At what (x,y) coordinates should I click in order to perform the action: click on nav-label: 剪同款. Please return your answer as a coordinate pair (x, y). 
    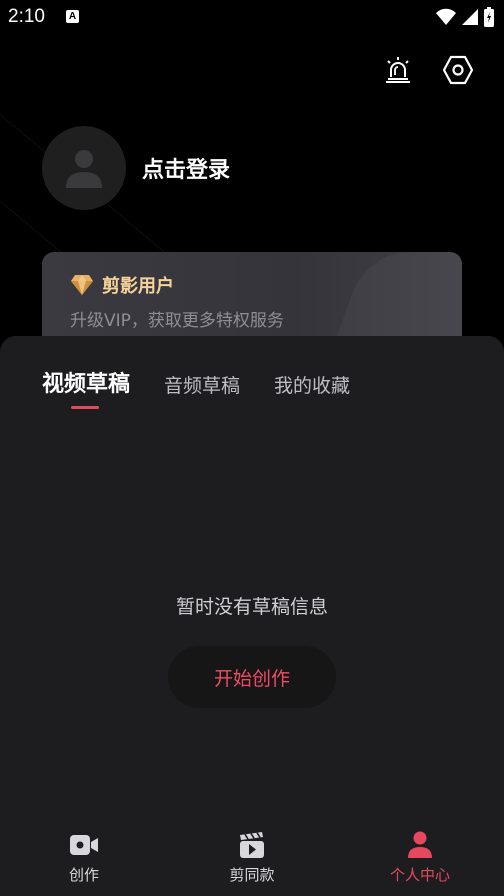
    Looking at the image, I should click on (252, 875).